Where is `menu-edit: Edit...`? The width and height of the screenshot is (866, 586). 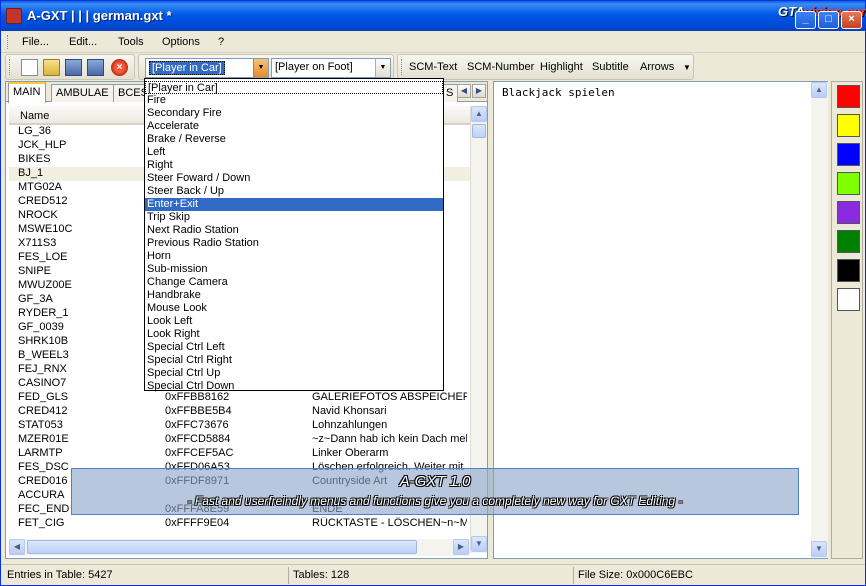
menu-edit: Edit... is located at coordinates (83, 42).